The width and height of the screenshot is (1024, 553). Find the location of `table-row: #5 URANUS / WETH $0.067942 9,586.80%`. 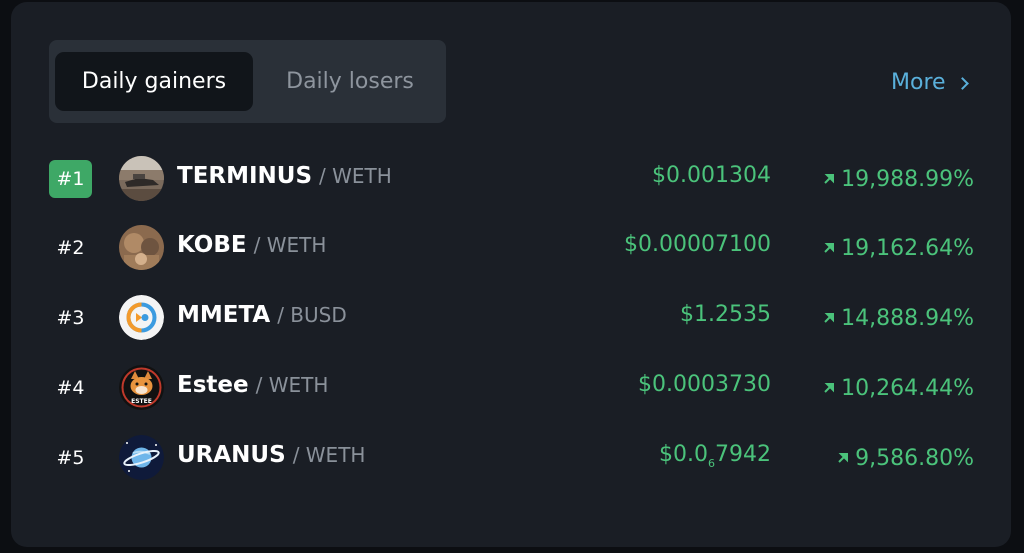

table-row: #5 URANUS / WETH $0.067942 9,586.80% is located at coordinates (511, 458).